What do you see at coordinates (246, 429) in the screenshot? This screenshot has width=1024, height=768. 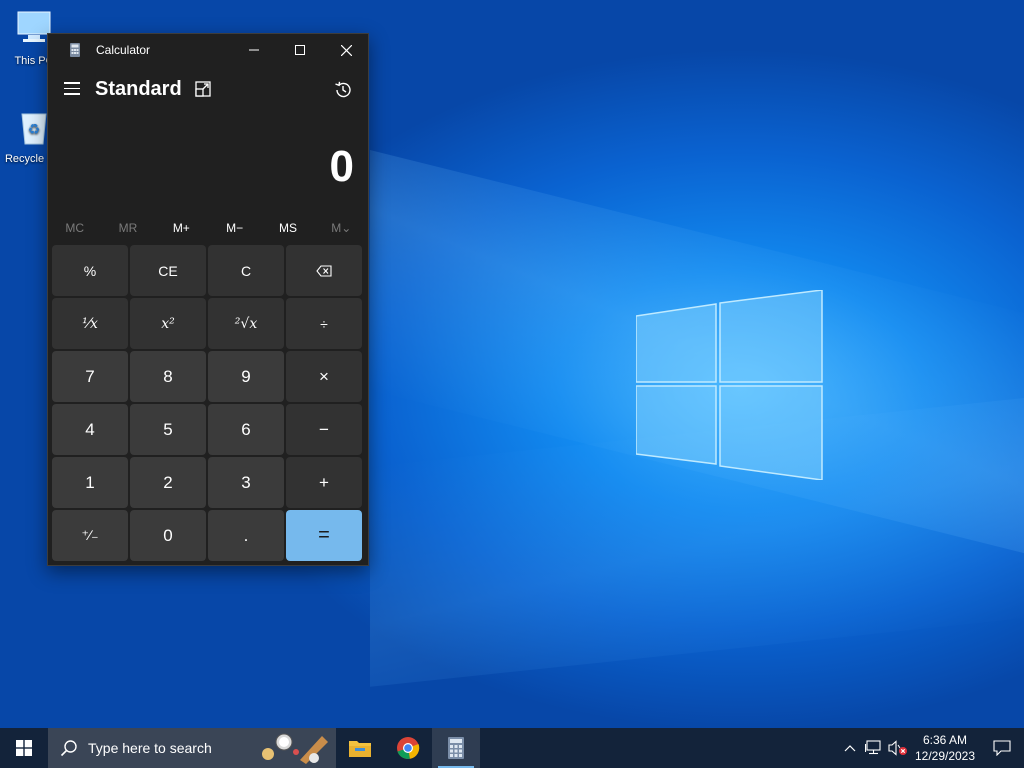 I see `digit-6-button: 6` at bounding box center [246, 429].